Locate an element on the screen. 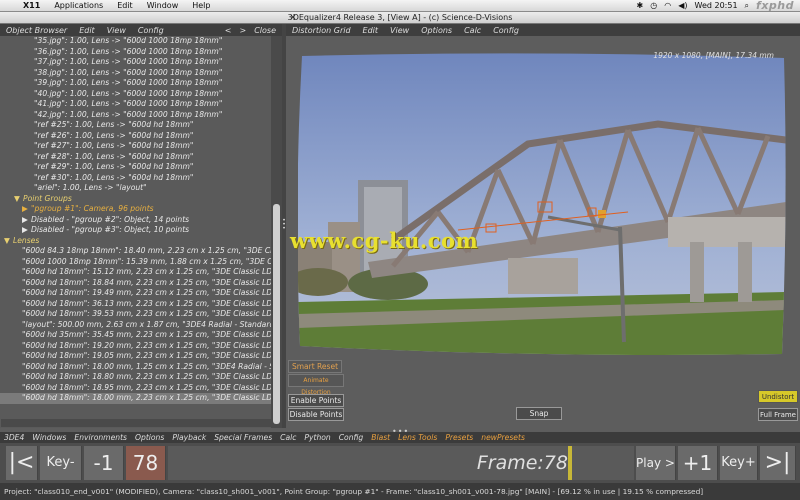  site-watermark: www.cg-ku.com is located at coordinates (384, 240).